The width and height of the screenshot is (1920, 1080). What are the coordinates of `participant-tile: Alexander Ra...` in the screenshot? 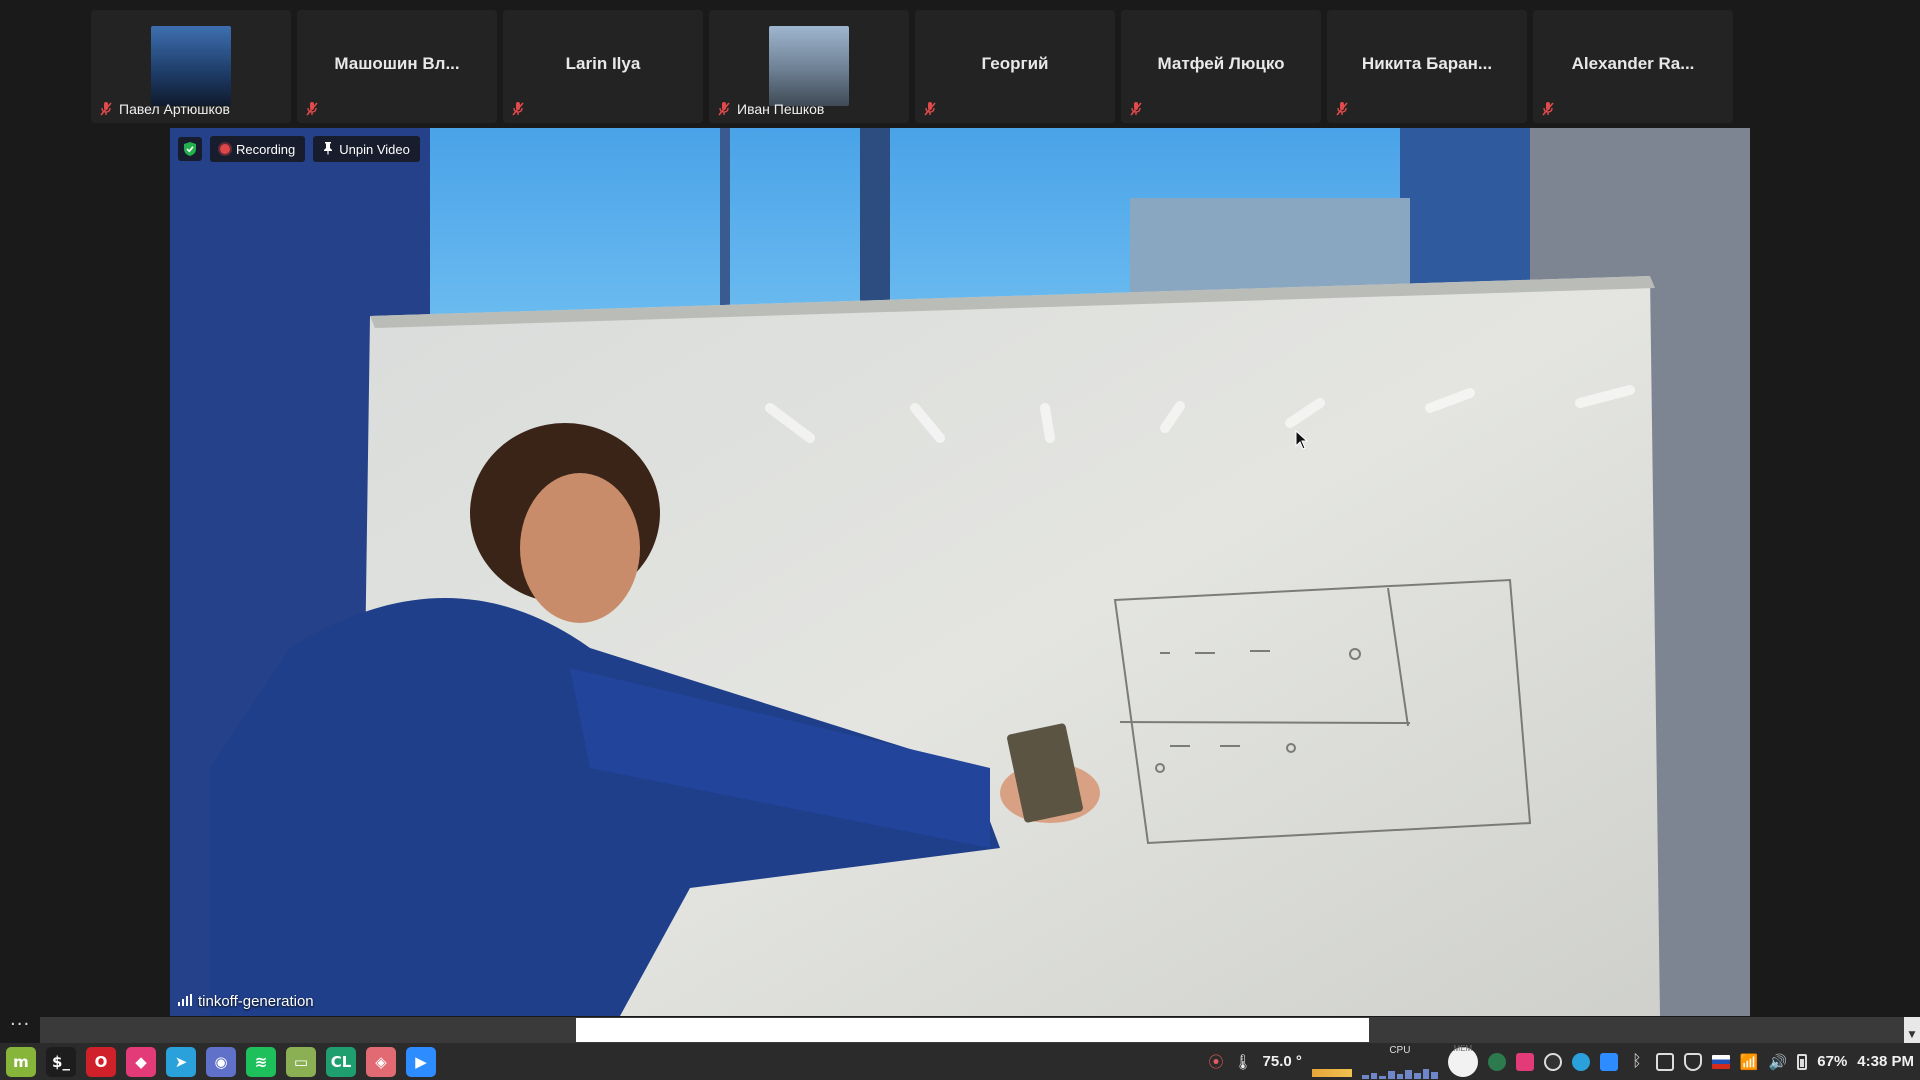 It's located at (1633, 66).